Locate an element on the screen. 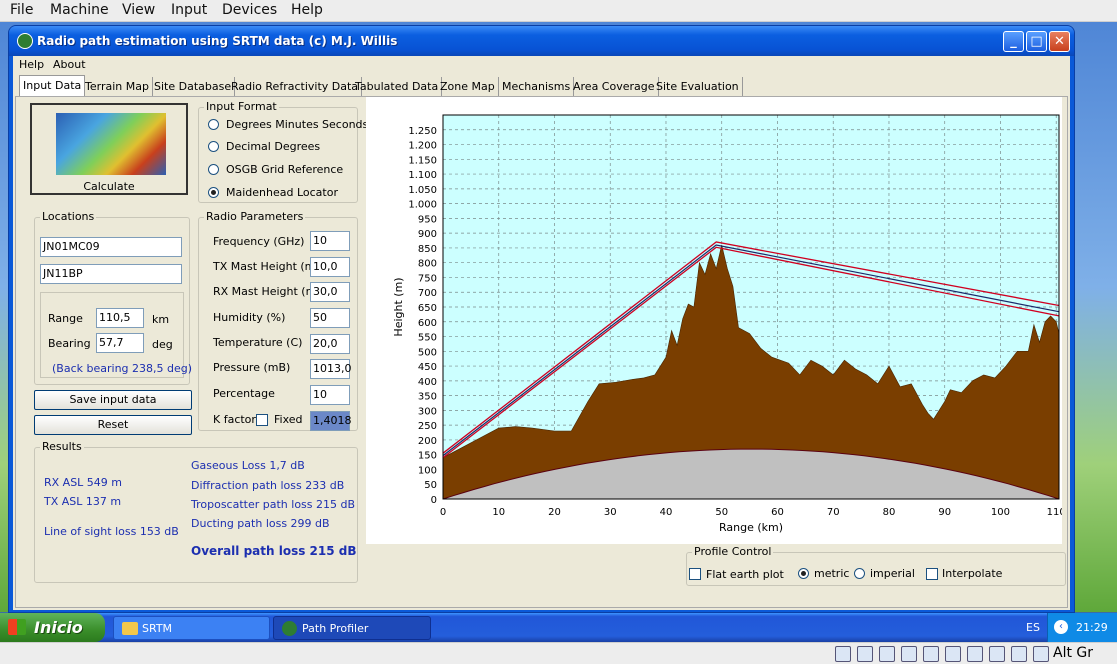 The image size is (1117, 664). hdd-icon is located at coordinates (843, 654).